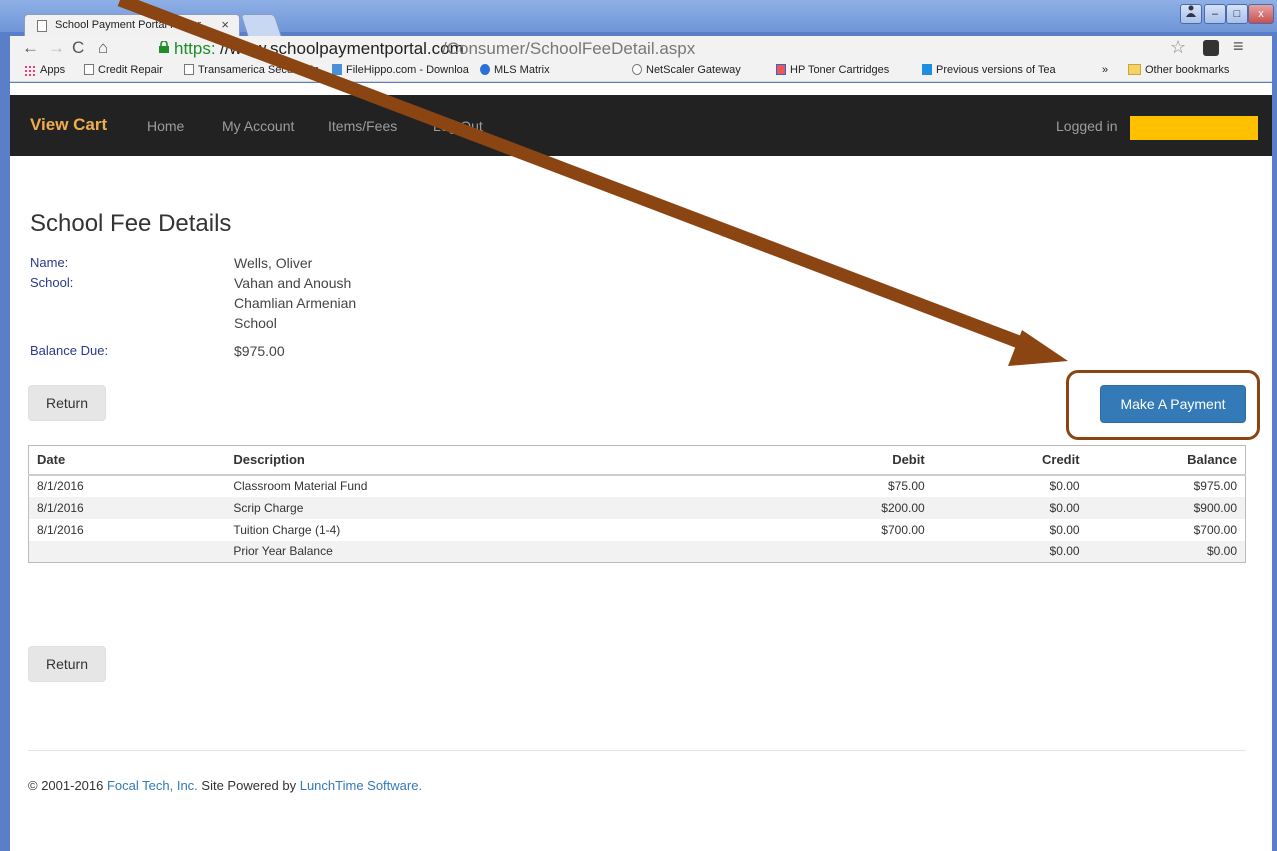 This screenshot has width=1277, height=851. What do you see at coordinates (903, 529) in the screenshot?
I see `cell-debit: $700.00` at bounding box center [903, 529].